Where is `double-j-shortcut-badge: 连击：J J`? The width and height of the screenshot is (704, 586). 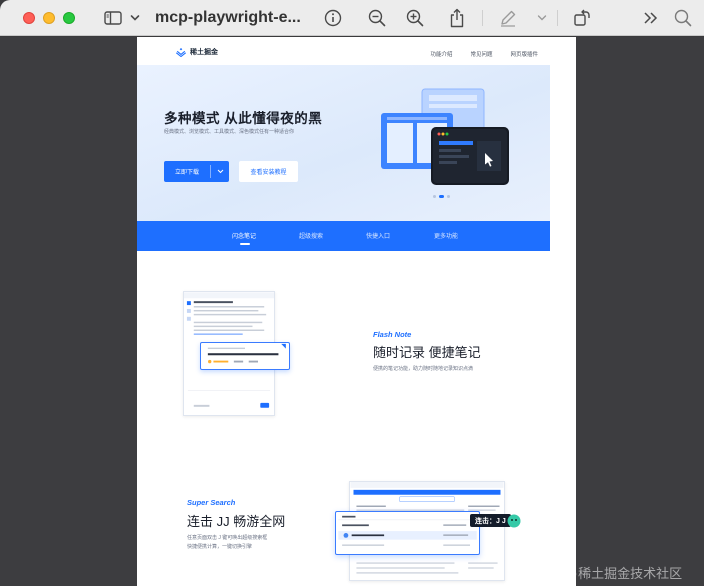
double-j-shortcut-badge: 连击：J J is located at coordinates (490, 520).